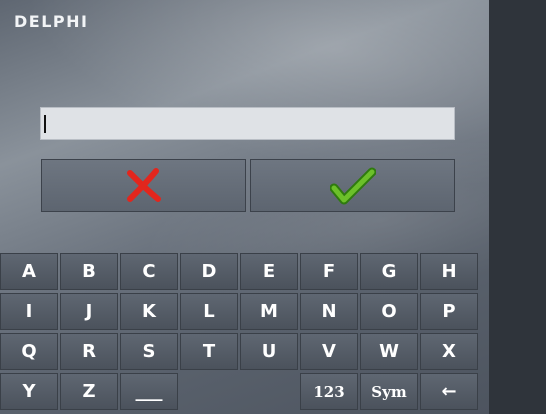  What do you see at coordinates (449, 271) in the screenshot?
I see `key-h: H` at bounding box center [449, 271].